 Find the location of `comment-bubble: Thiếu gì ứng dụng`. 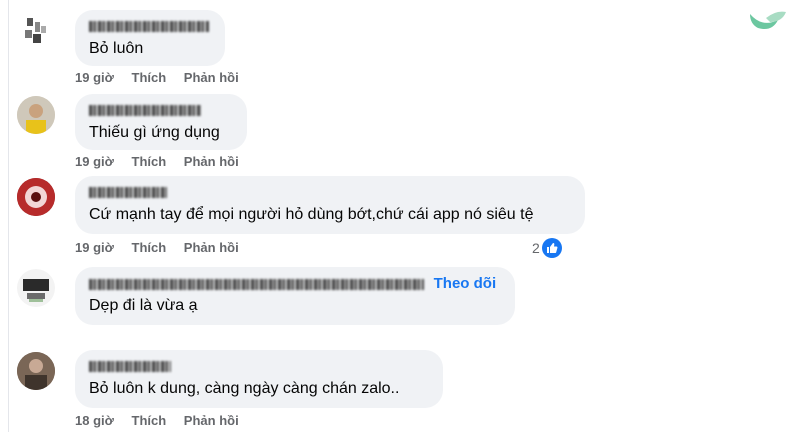

comment-bubble: Thiếu gì ứng dụng is located at coordinates (161, 122).